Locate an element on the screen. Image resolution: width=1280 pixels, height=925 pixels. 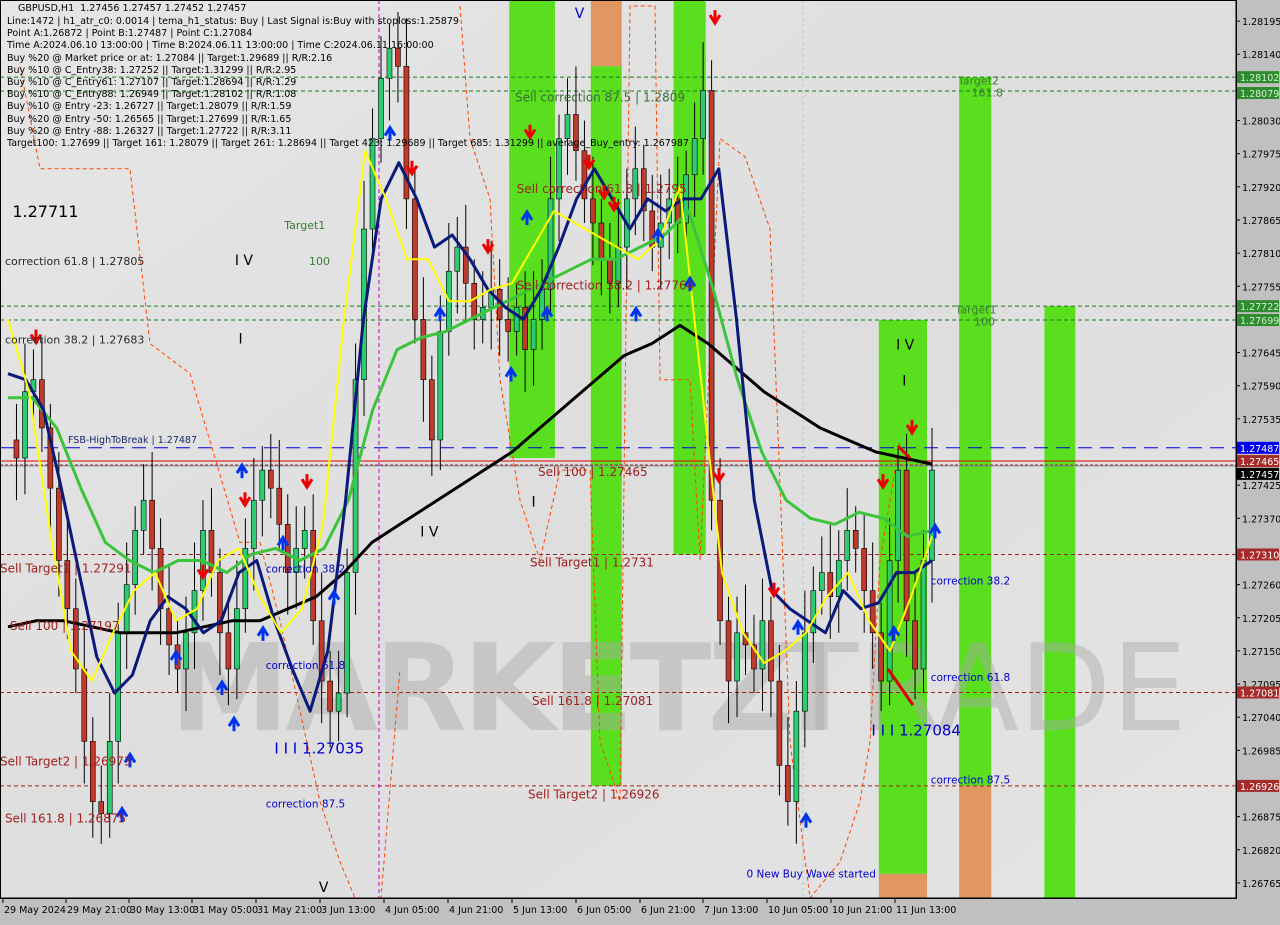
annotation-label: Sell correction 61.8 | 1.2795 is located at coordinates (602, 189).